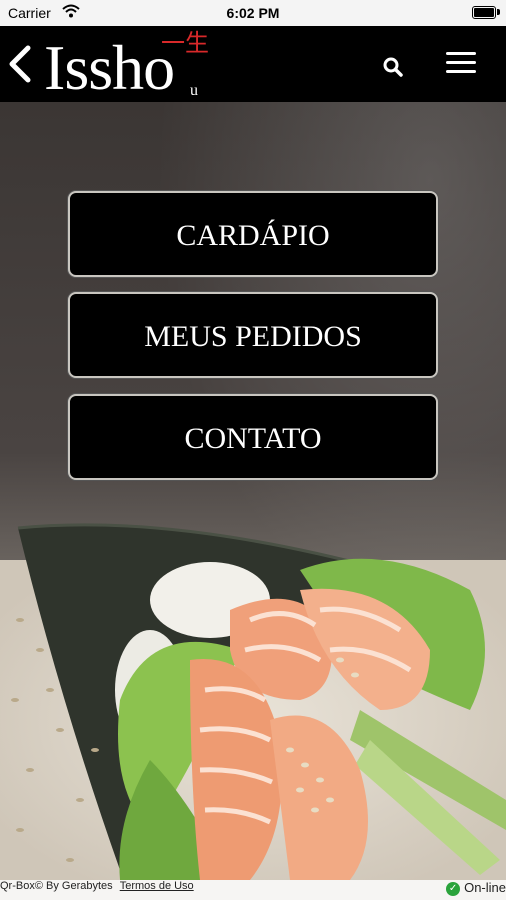 The width and height of the screenshot is (506, 900). I want to click on chevron-left-icon, so click(20, 64).